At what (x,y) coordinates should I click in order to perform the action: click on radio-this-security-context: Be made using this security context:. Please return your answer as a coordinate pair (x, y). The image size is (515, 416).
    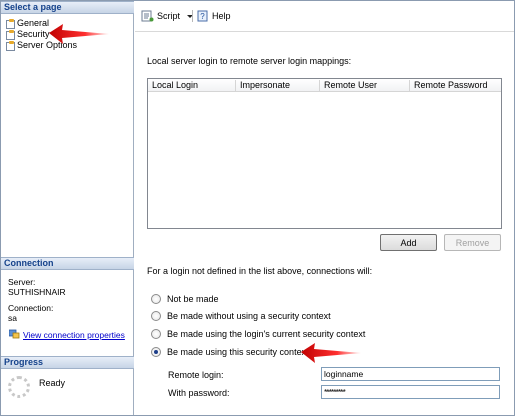
    Looking at the image, I should click on (231, 352).